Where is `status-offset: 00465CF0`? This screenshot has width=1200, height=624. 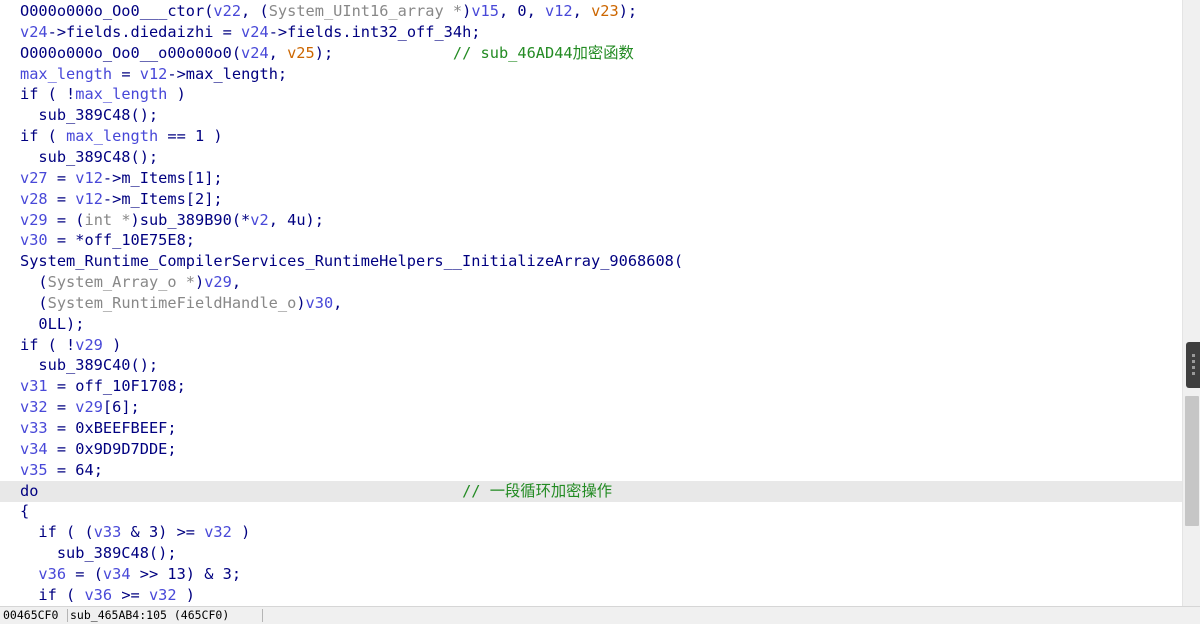
status-offset: 00465CF0 is located at coordinates (31, 615).